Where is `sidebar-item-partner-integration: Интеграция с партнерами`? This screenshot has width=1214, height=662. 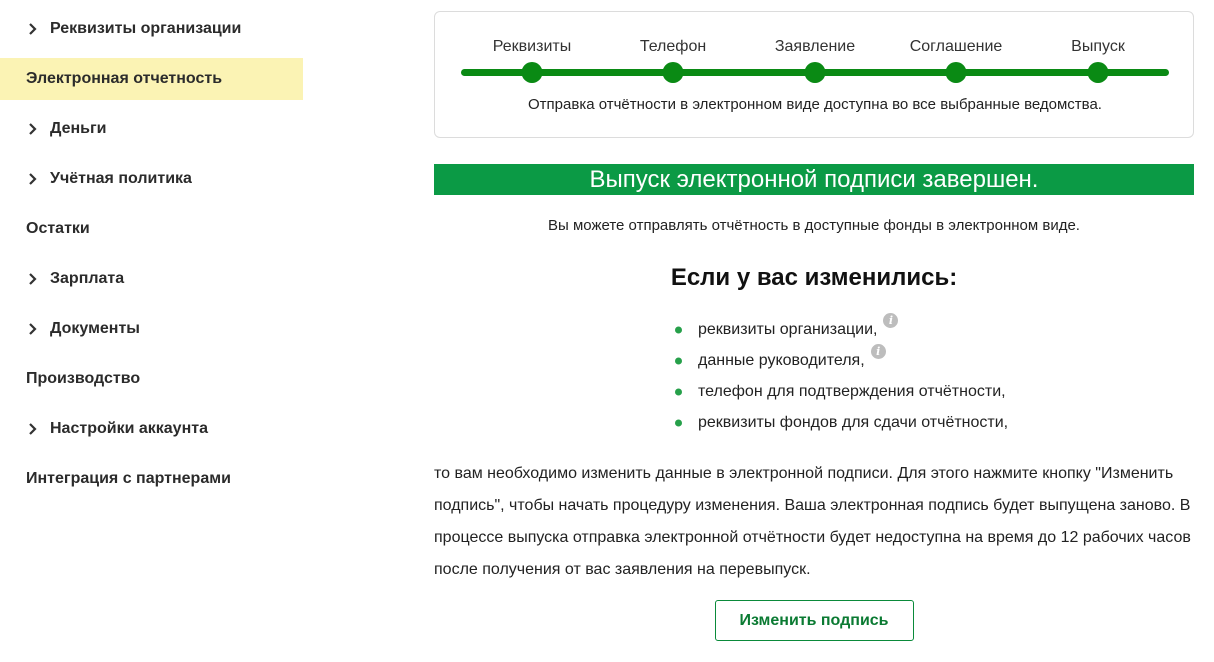
sidebar-item-partner-integration: Интеграция с партнерами is located at coordinates (151, 479).